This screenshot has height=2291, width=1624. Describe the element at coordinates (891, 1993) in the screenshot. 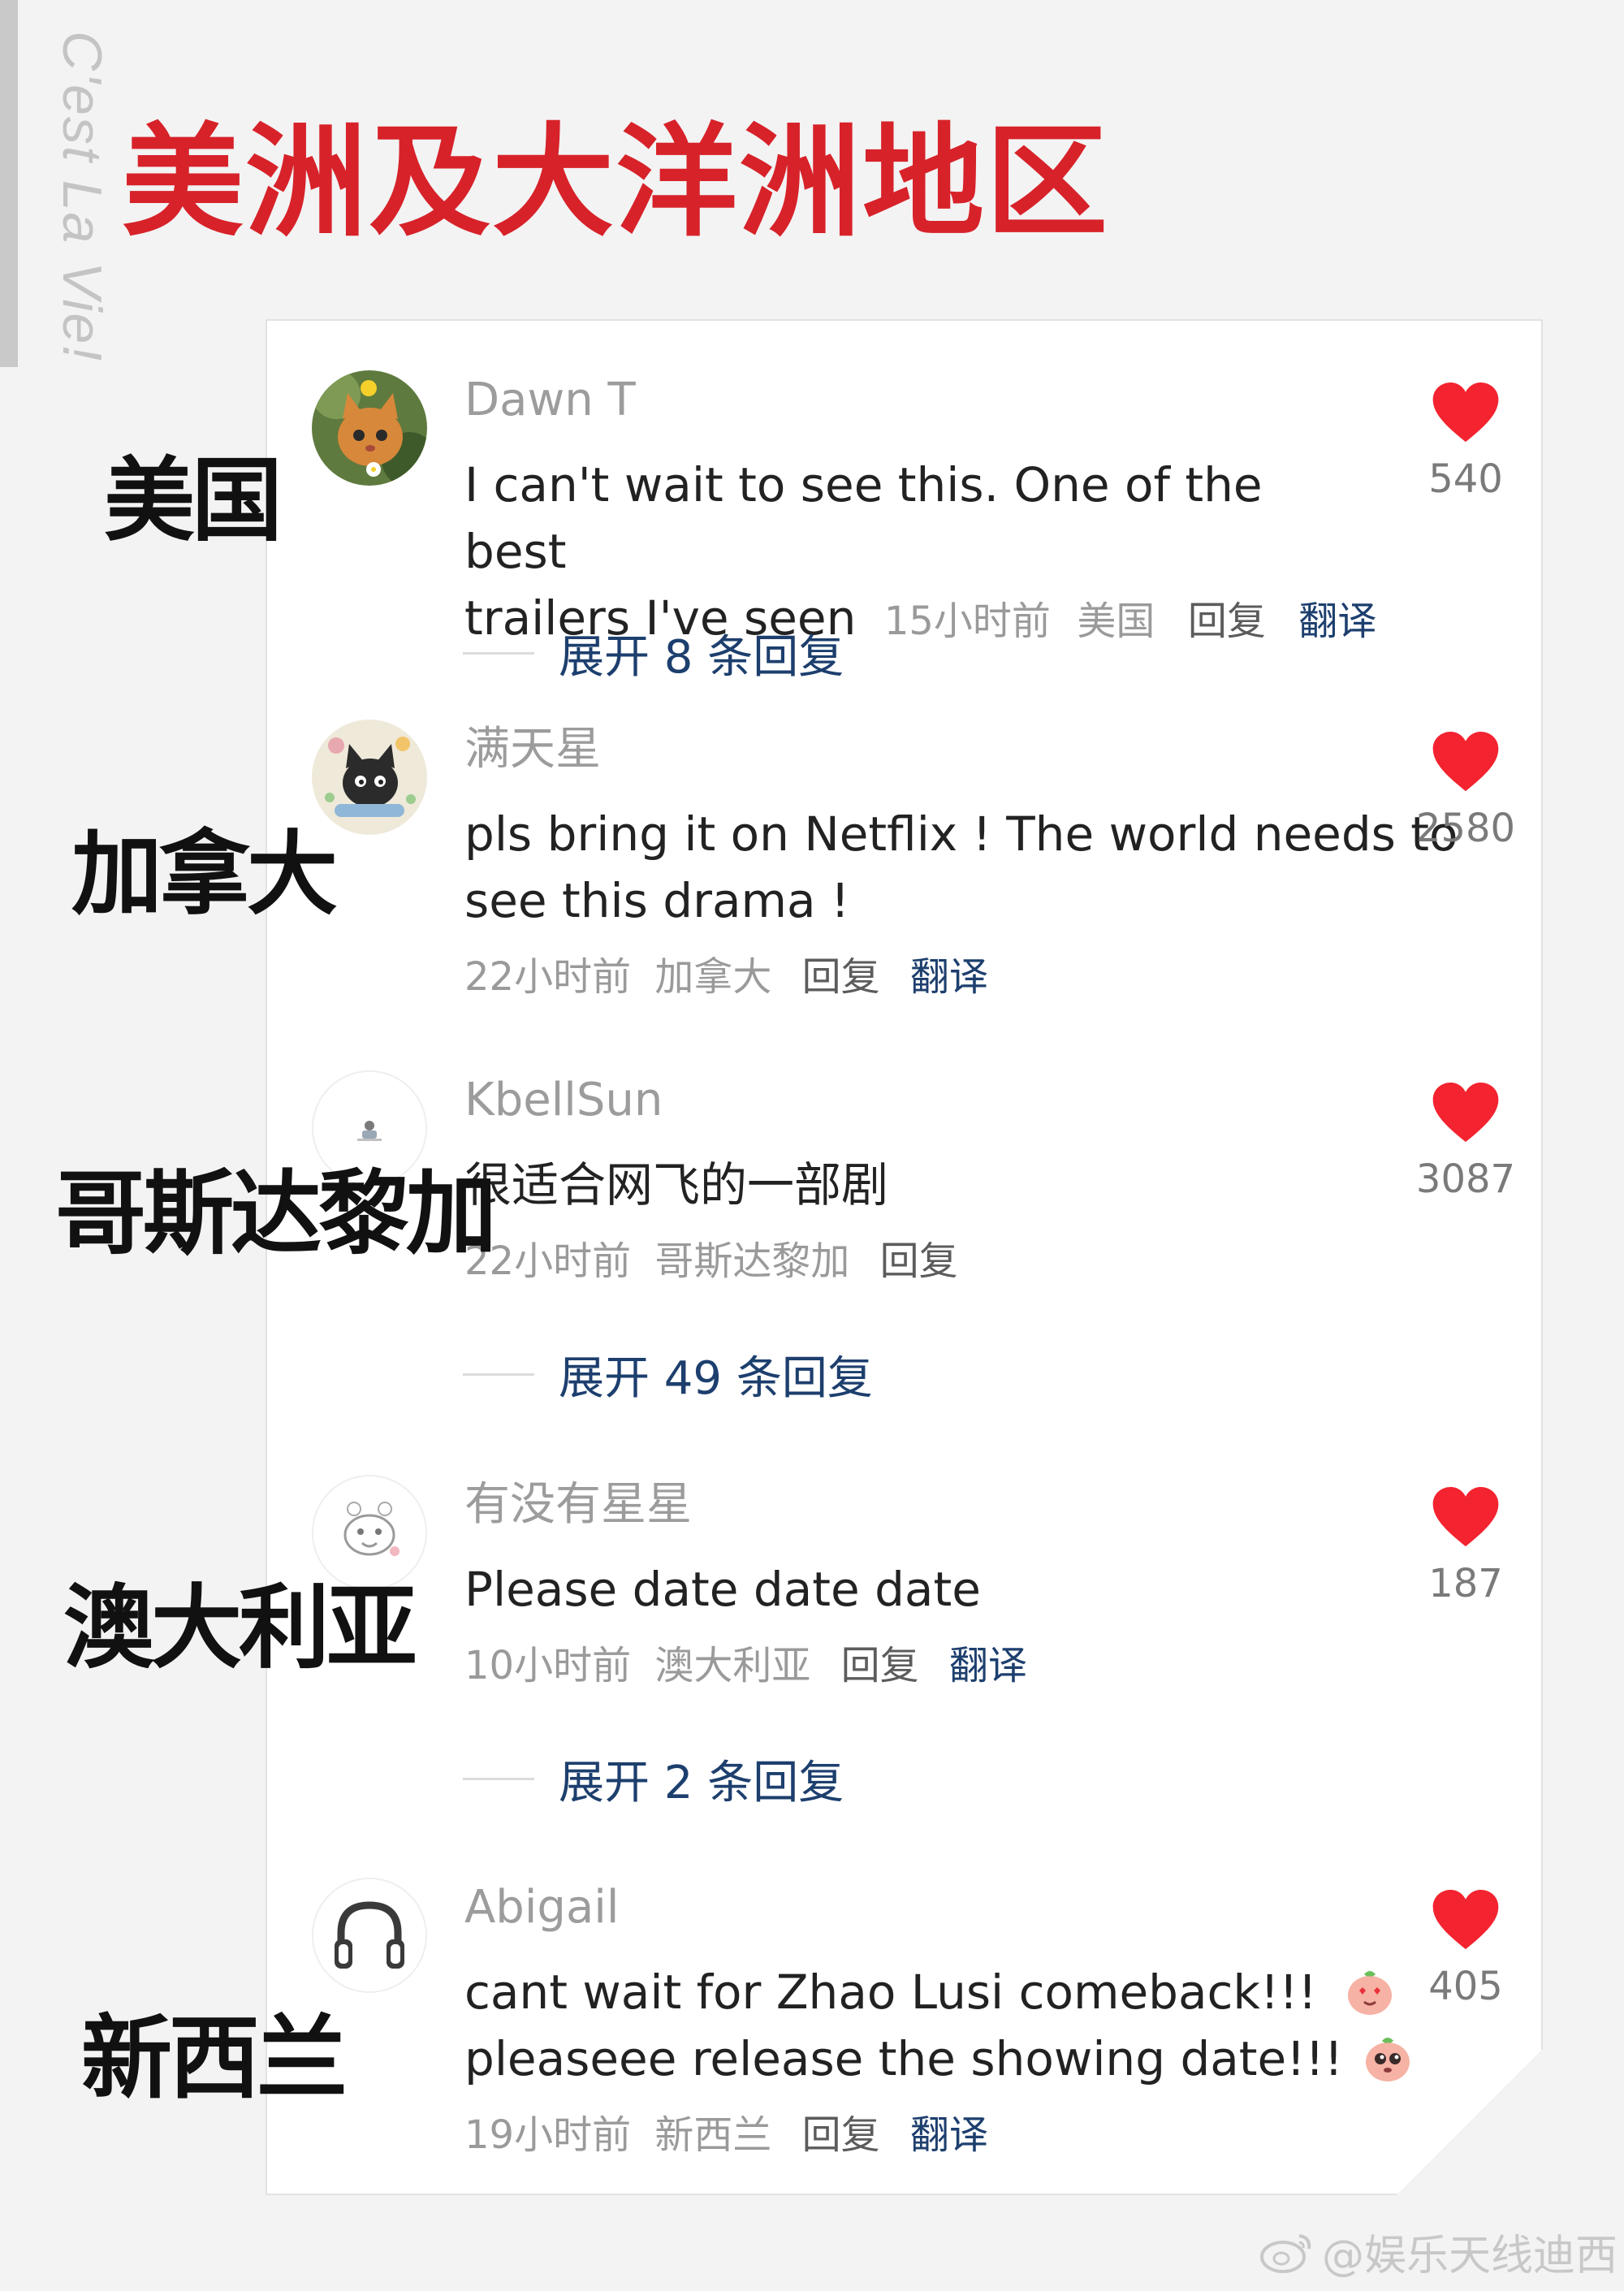

I see `comment-line: cant wait for Zhao Lusi comeback!!!` at that location.